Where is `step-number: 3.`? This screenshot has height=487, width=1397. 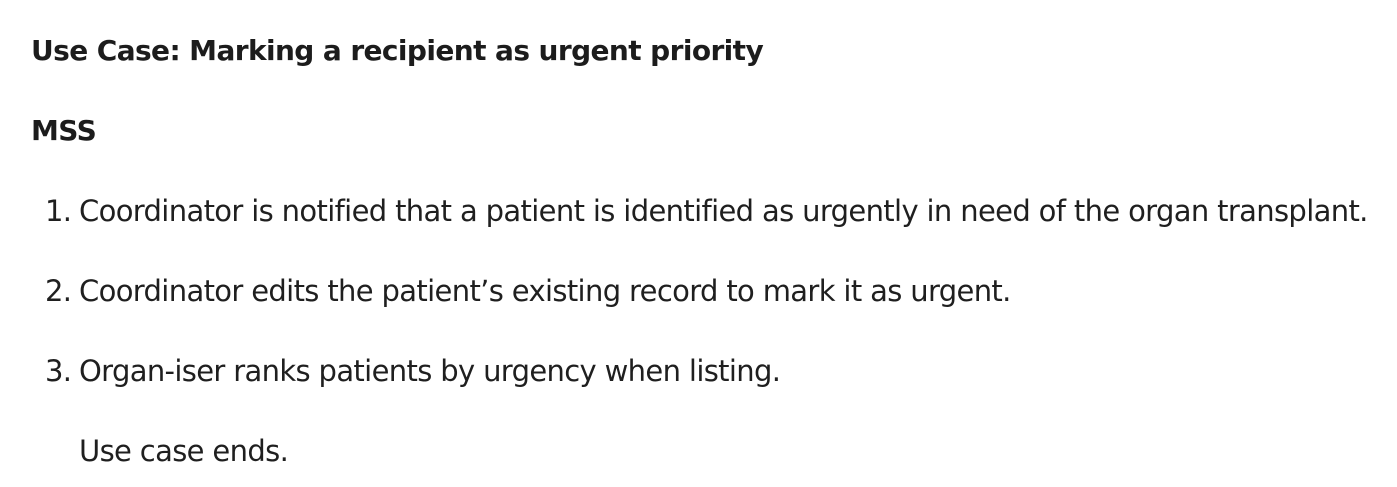
step-number: 3. is located at coordinates (58, 371).